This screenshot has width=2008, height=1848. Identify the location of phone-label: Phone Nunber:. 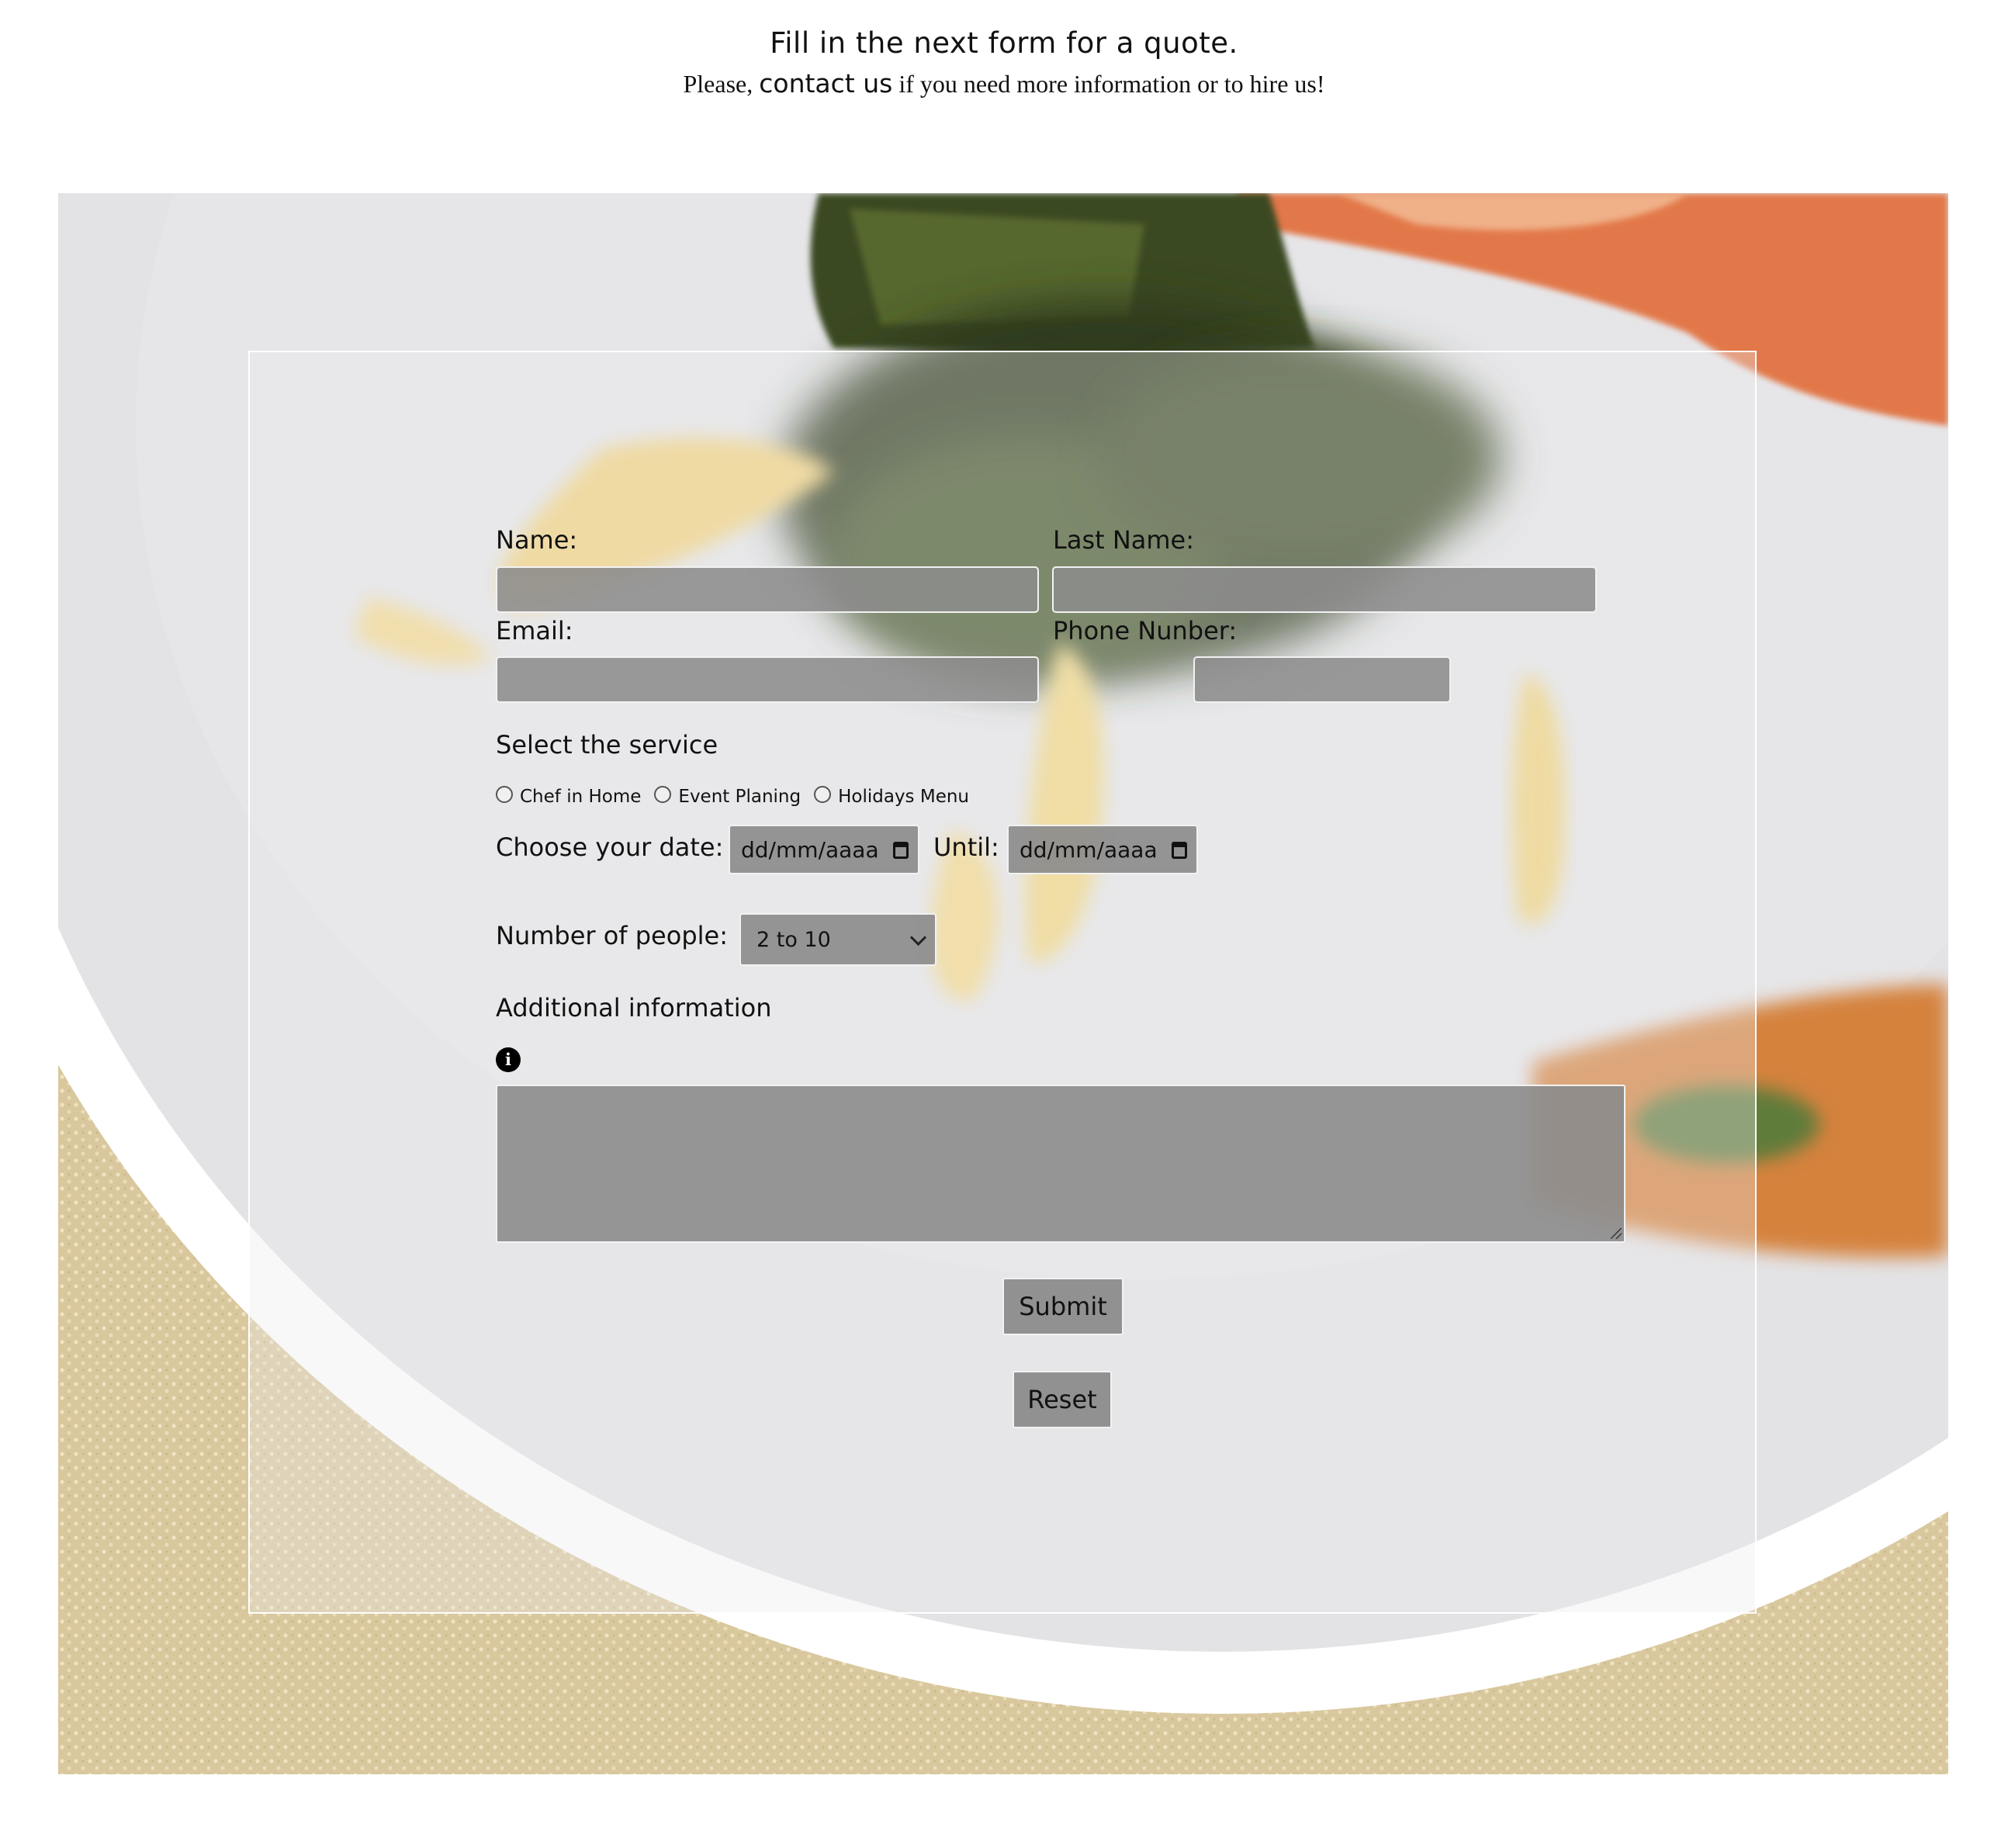
(1145, 630).